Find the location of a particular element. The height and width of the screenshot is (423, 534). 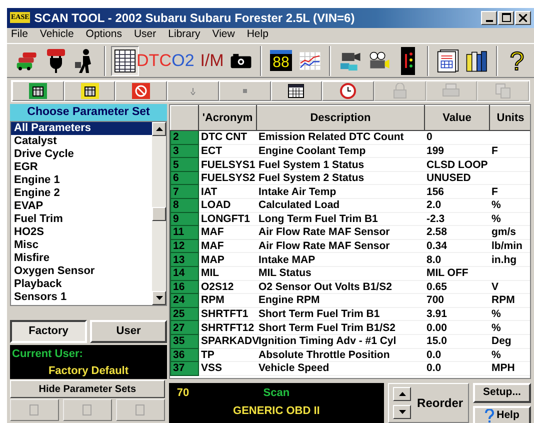

list-item: Sensors 1 is located at coordinates (81, 297).